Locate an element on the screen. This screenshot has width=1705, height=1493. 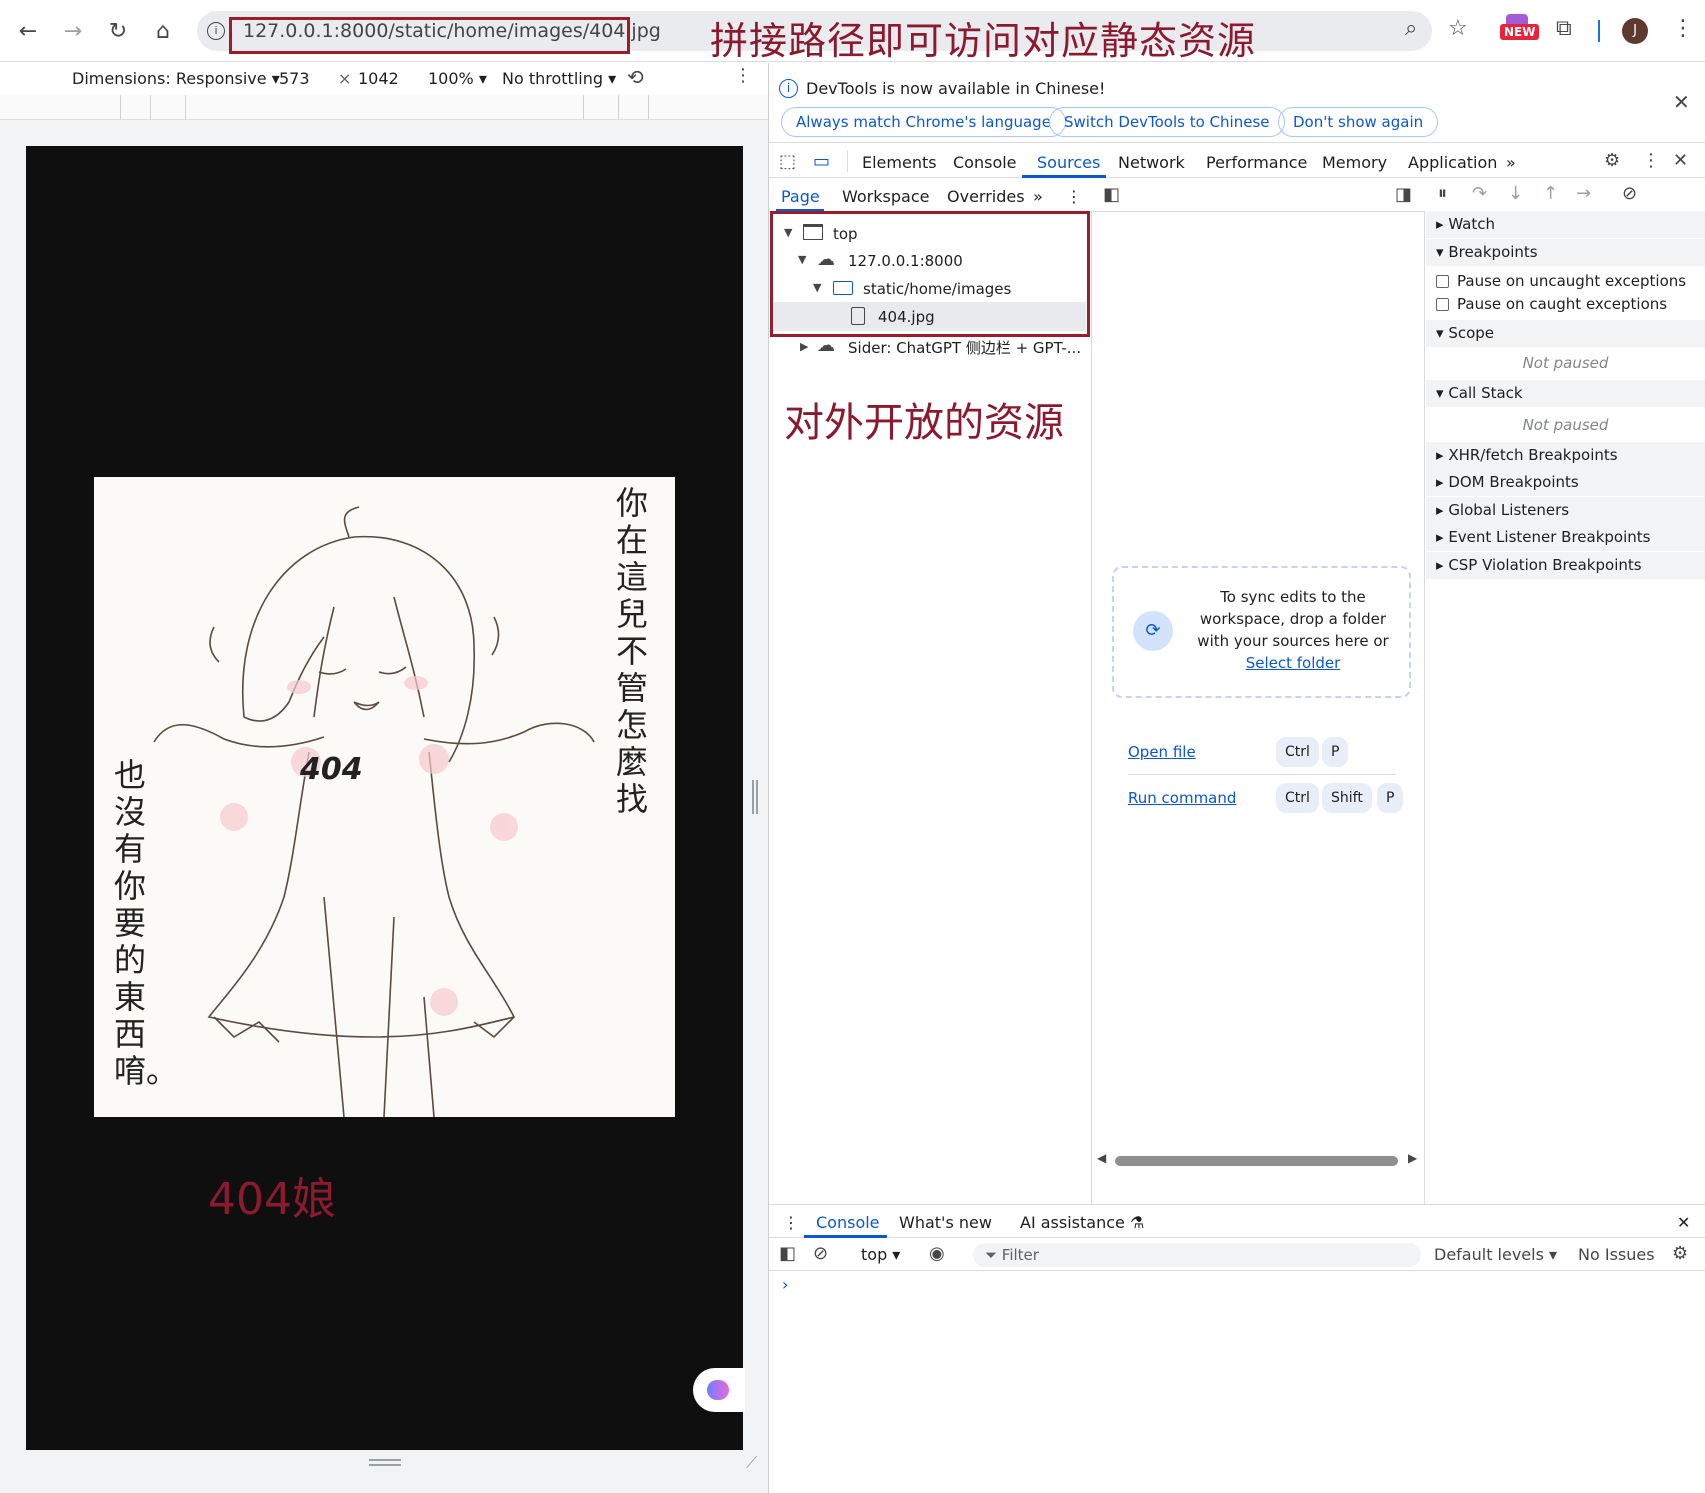
xhr-label: XHR/fetch Breakpoints is located at coordinates (1533, 455).